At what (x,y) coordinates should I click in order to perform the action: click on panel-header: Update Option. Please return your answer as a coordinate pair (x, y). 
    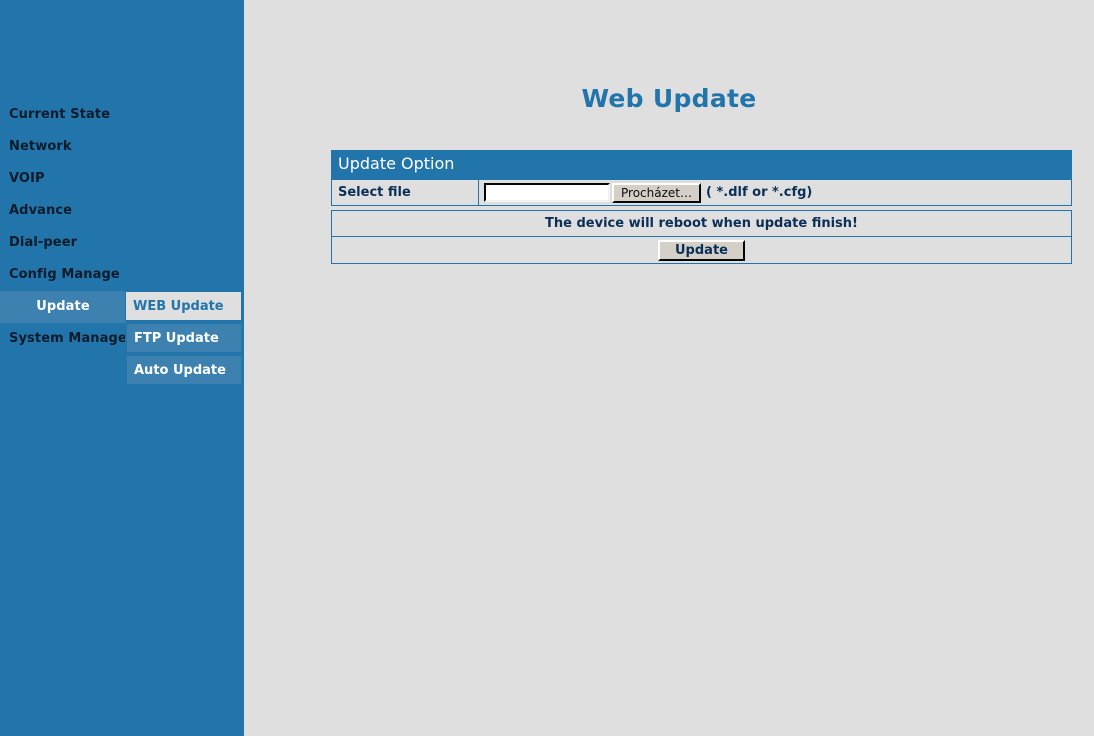
    Looking at the image, I should click on (701, 164).